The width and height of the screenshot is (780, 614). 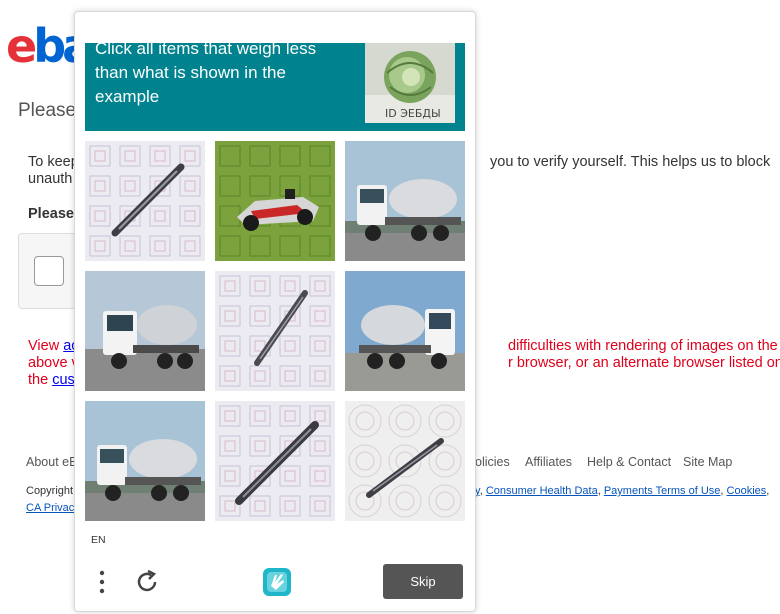 I want to click on page-title: Please, so click(x=47, y=110).